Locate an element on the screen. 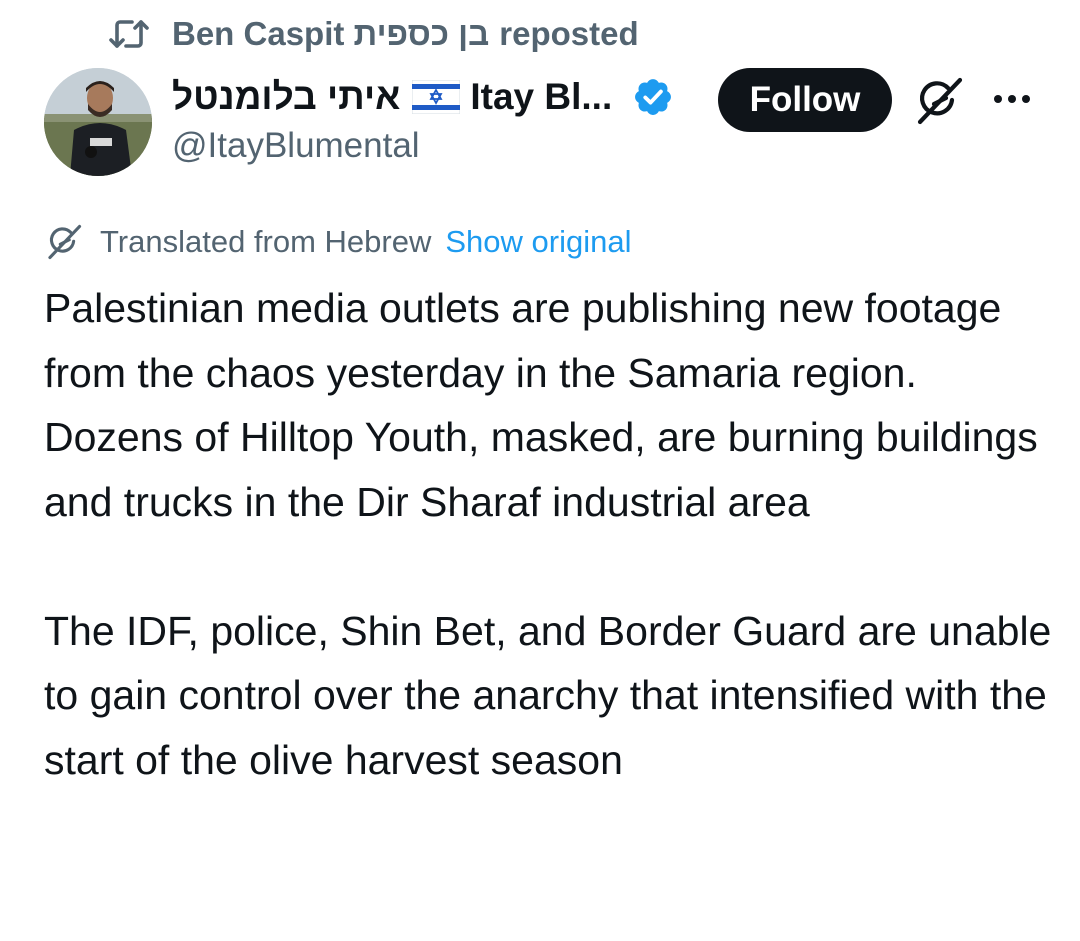  repost-header: Ben Caspit בן כספית reposted is located at coordinates (373, 34).